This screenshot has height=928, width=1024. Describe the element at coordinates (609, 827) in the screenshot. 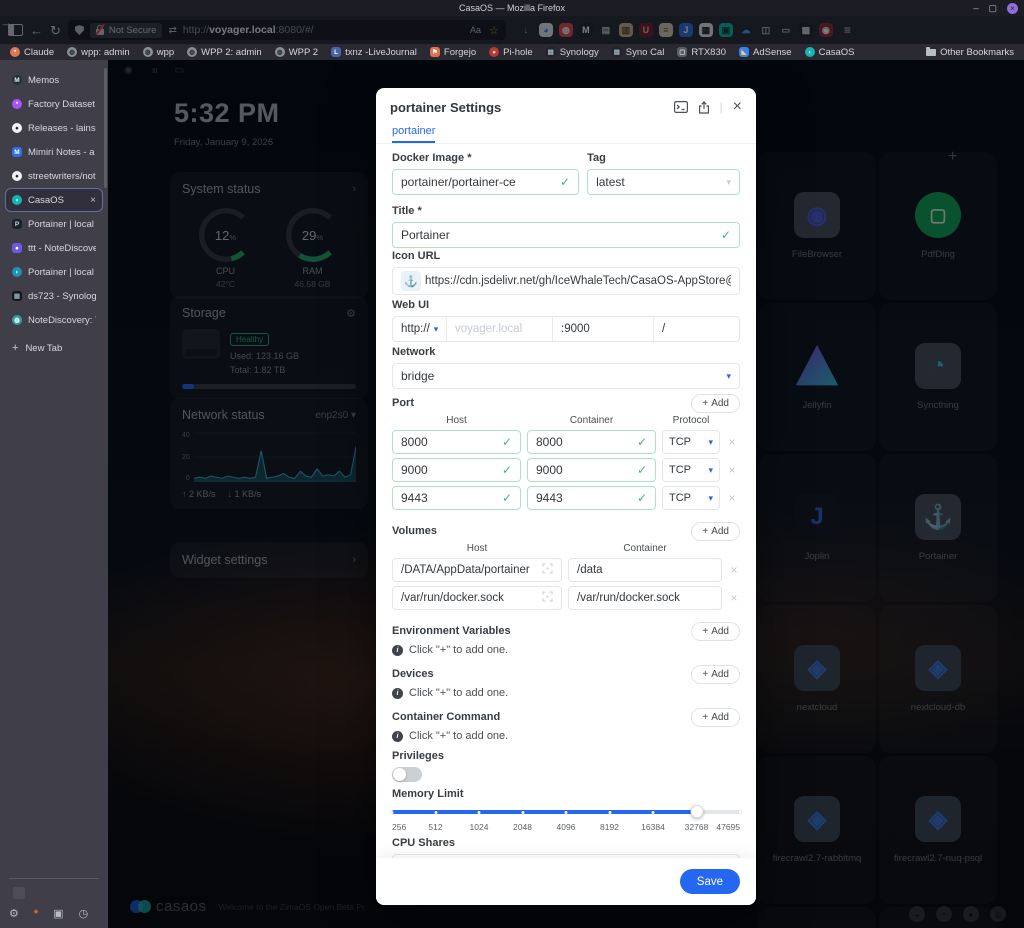

I see `memory-tick-label: 8192` at that location.